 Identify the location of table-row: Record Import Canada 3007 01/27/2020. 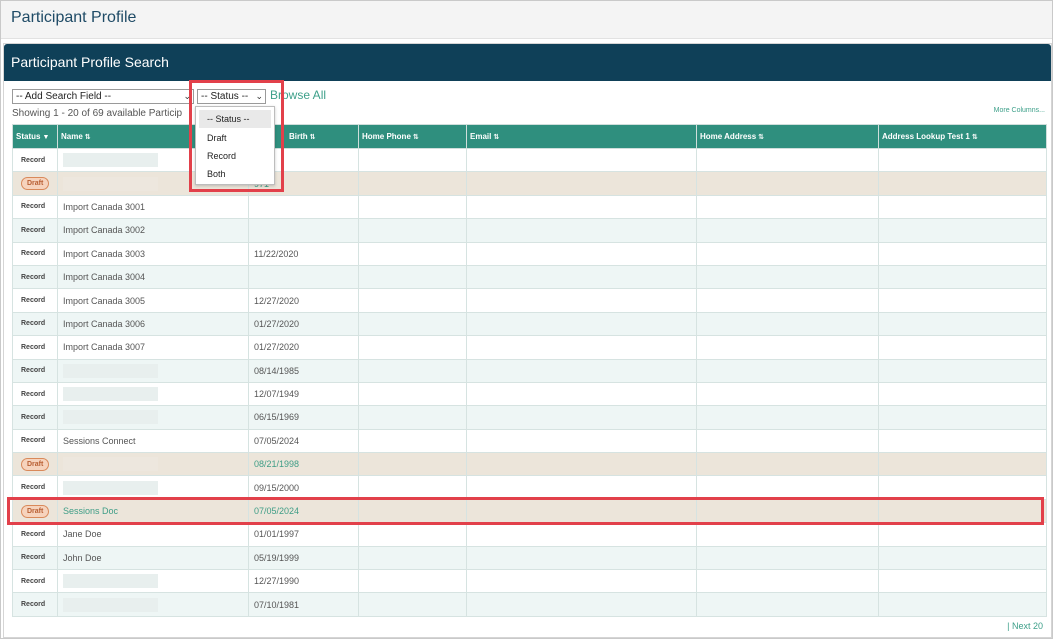
(529, 347).